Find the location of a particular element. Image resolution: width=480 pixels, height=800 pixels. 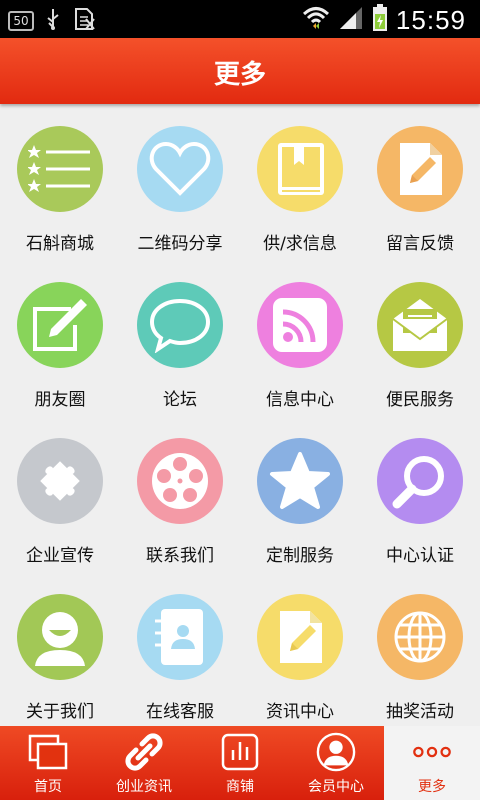

tab-label: 更多 is located at coordinates (432, 787).